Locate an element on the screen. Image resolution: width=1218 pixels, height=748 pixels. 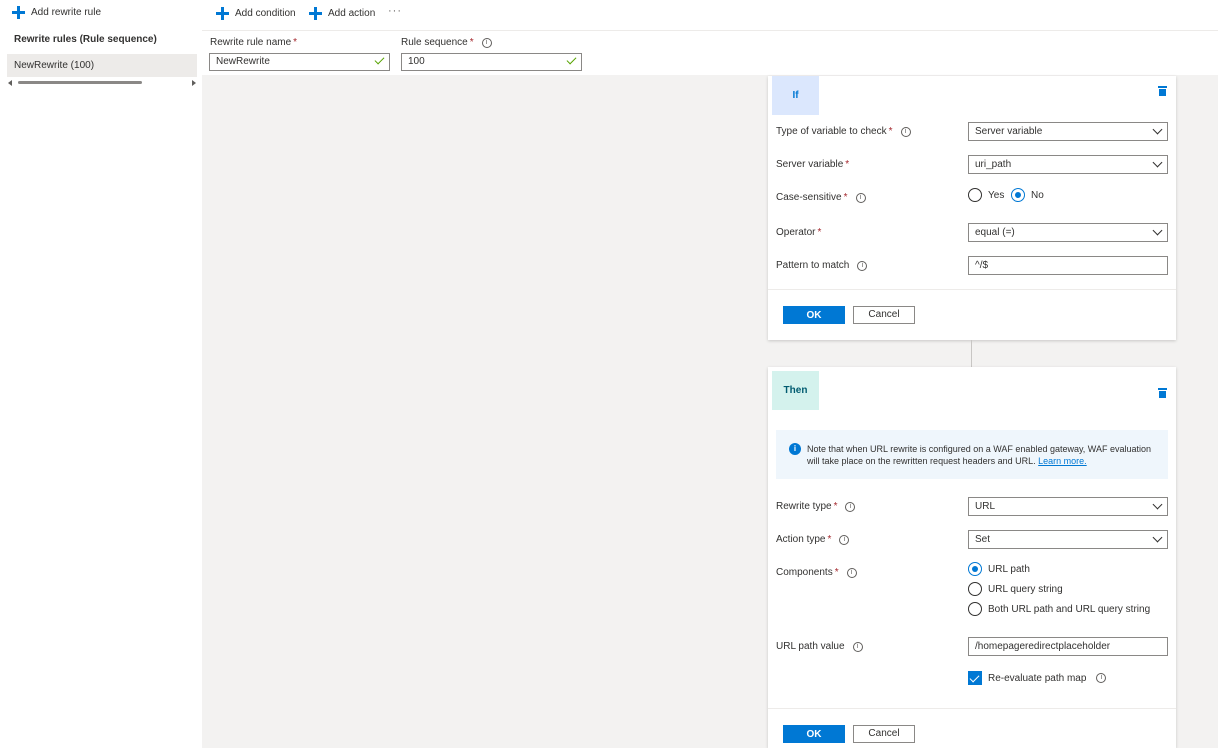
component-url-path-radio: URL path is located at coordinates (999, 569).